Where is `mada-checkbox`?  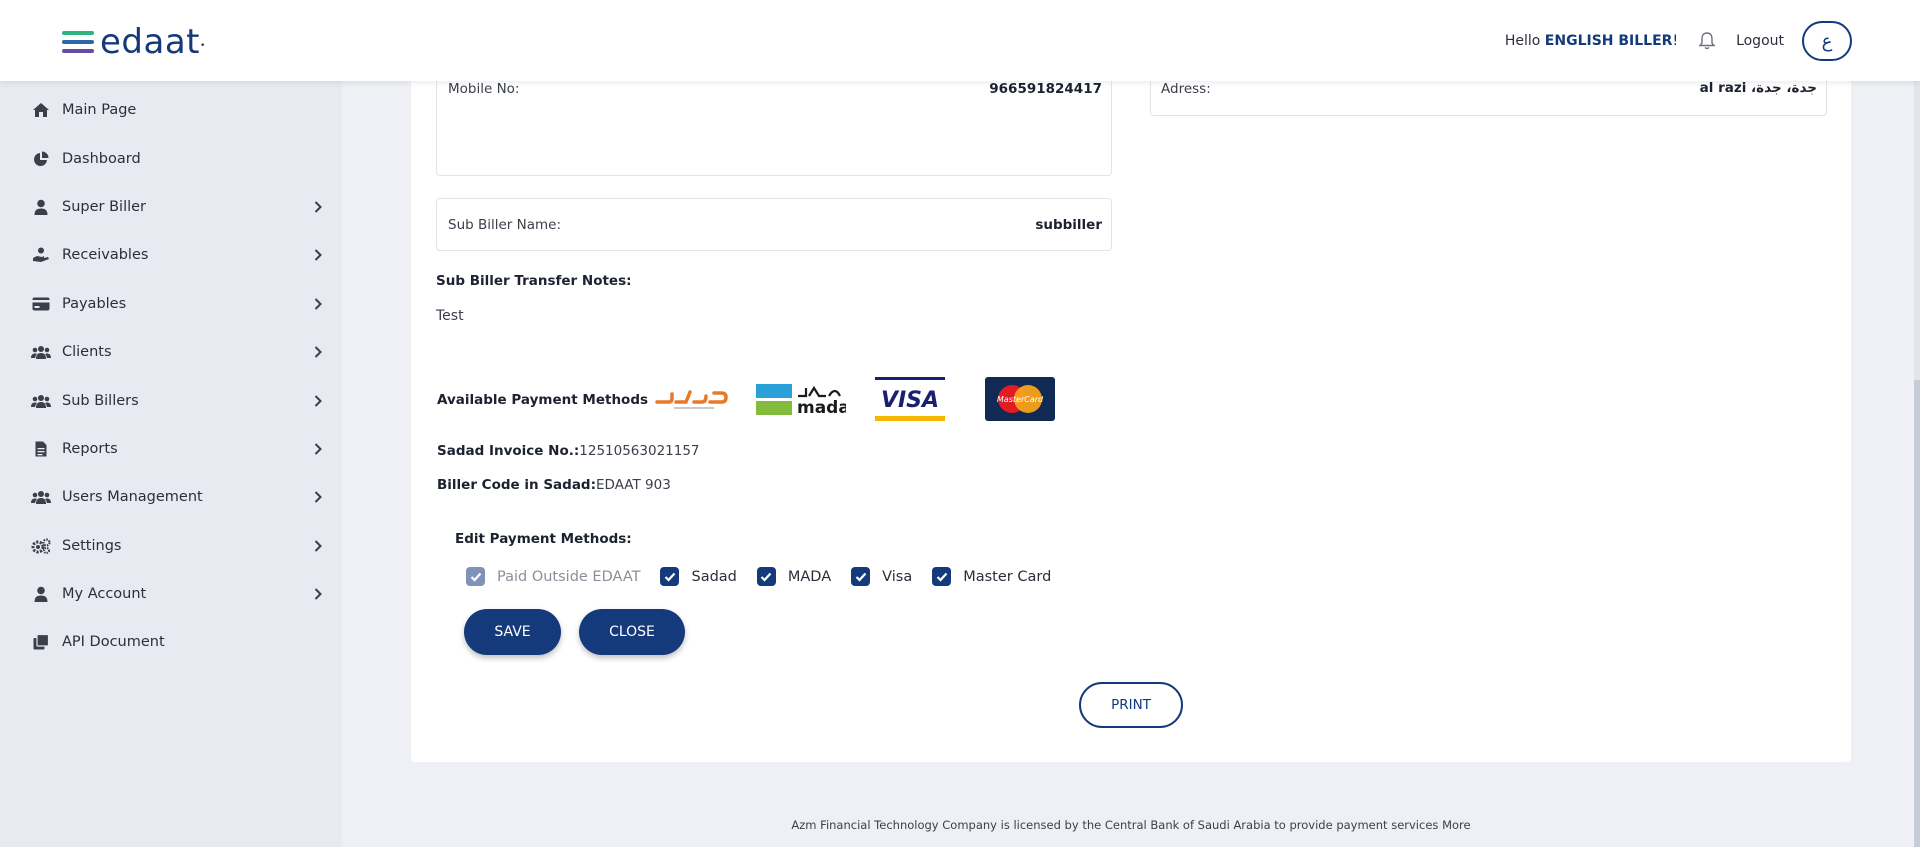
mada-checkbox is located at coordinates (766, 576).